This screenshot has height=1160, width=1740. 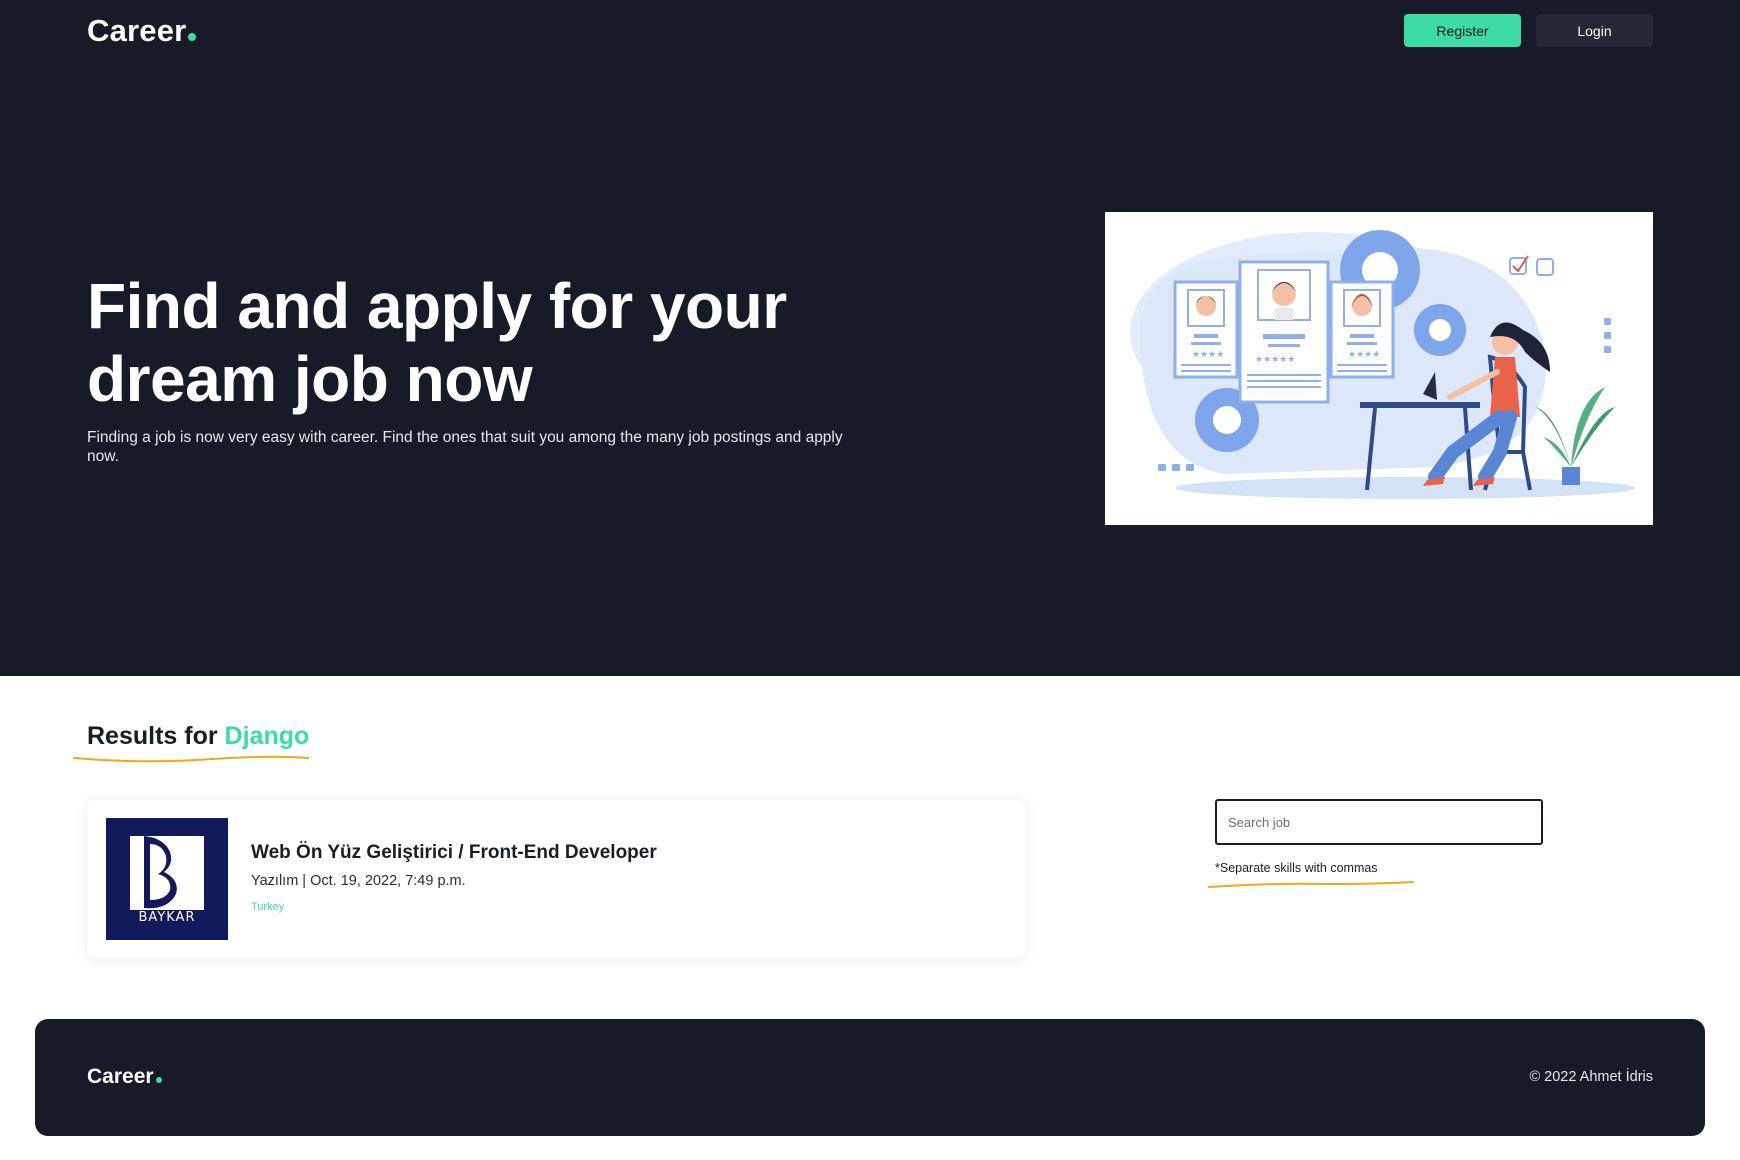 I want to click on company-logo-text: BAYKAR, so click(x=167, y=917).